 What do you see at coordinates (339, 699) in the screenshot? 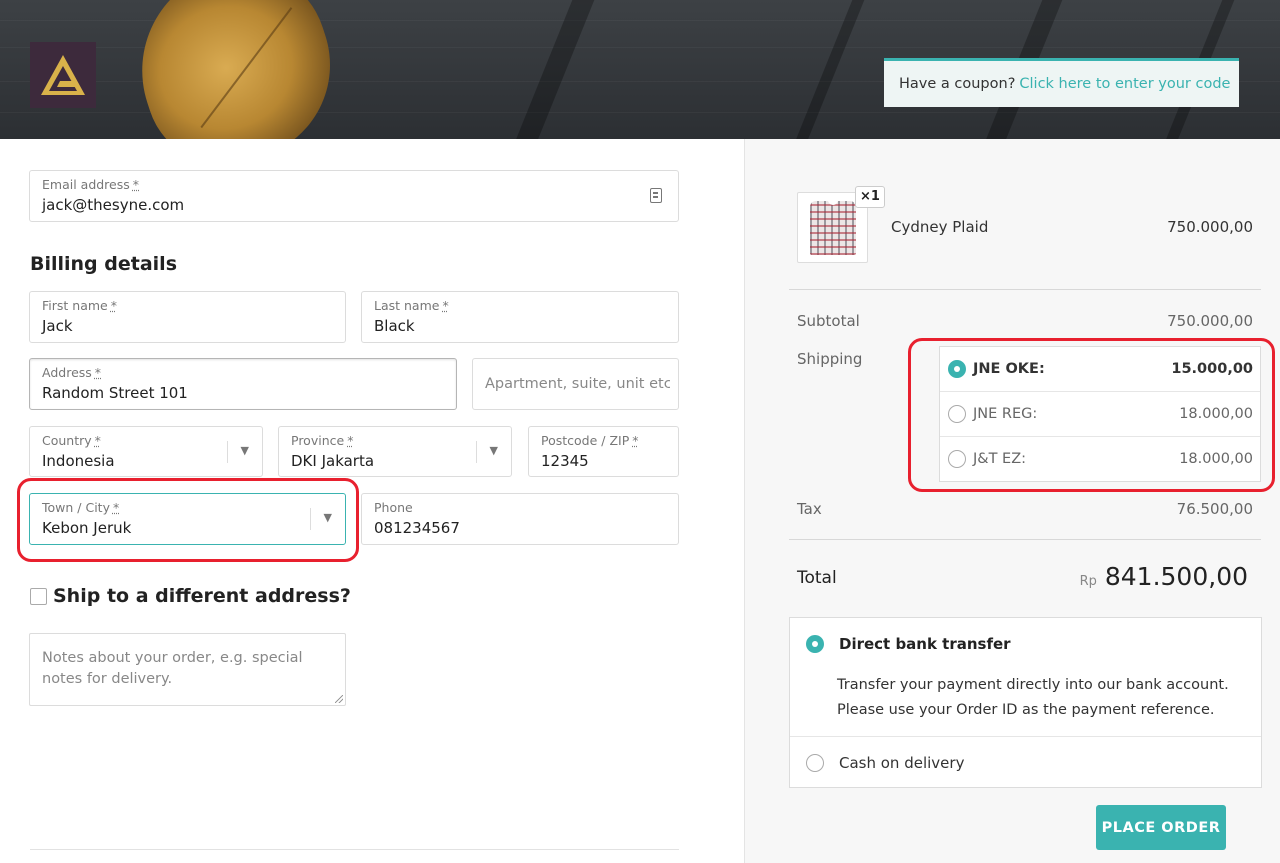
I see `resize-handle-icon` at bounding box center [339, 699].